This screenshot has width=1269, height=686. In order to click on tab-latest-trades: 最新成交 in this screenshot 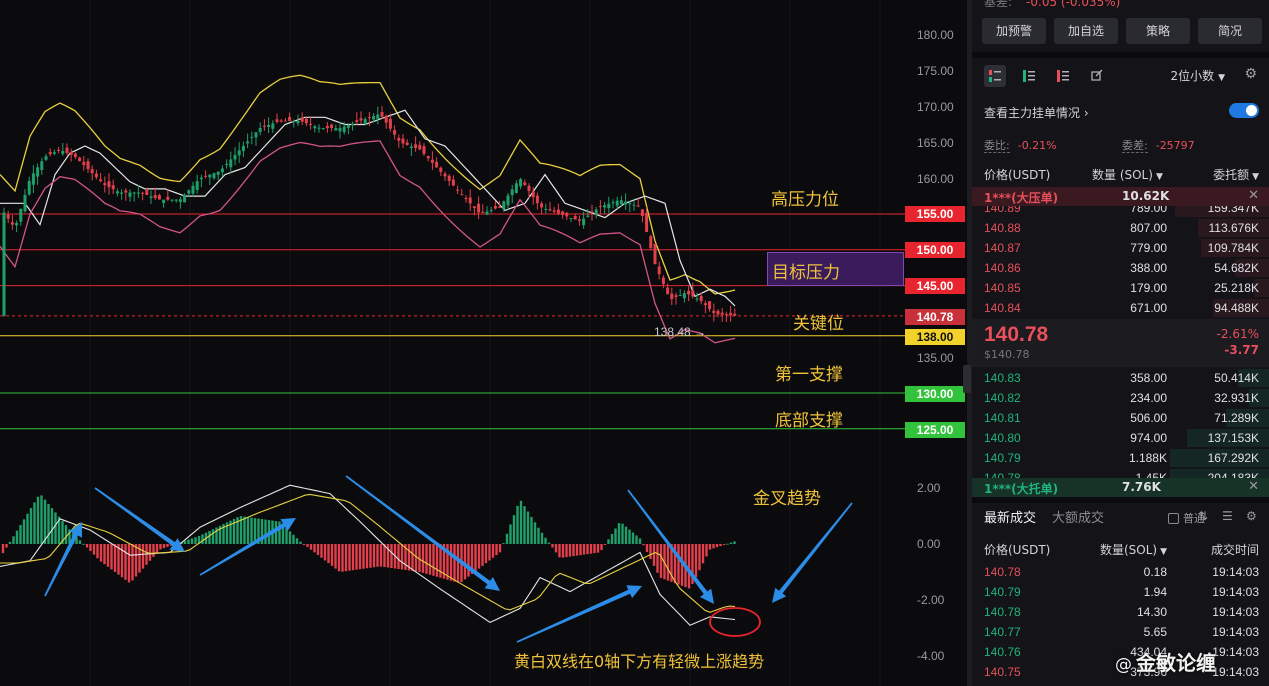, I will do `click(1010, 516)`.